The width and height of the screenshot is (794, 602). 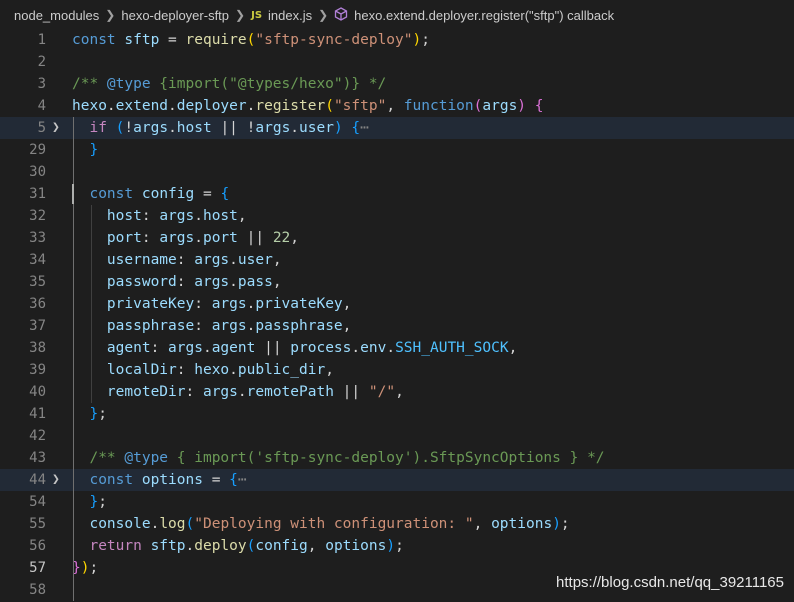 I want to click on code-text: };, so click(x=89, y=502).